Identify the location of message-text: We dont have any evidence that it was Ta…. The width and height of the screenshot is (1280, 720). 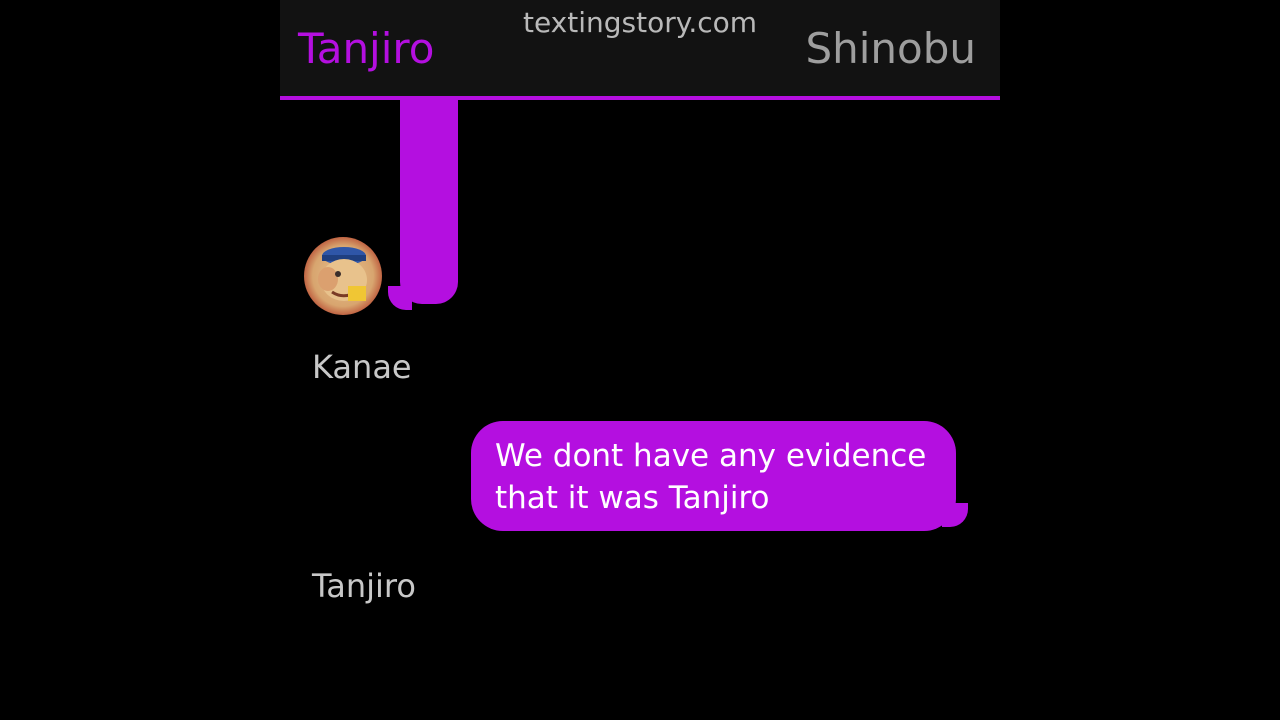
(711, 477).